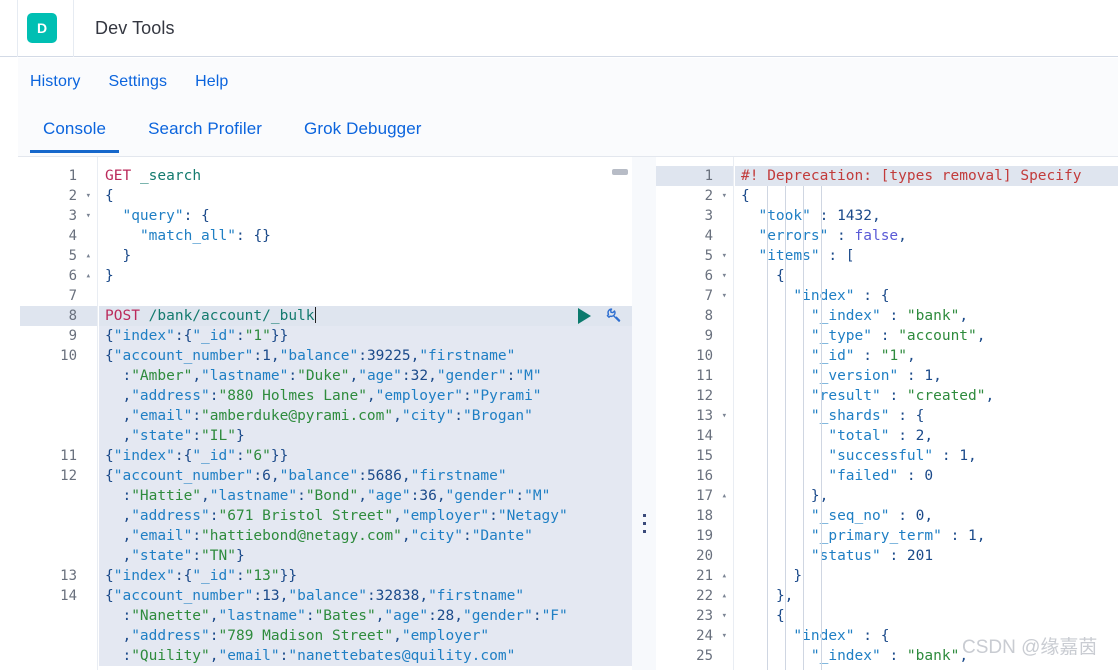 The height and width of the screenshot is (670, 1118). Describe the element at coordinates (694, 536) in the screenshot. I see `gutter-line-number: 19` at that location.